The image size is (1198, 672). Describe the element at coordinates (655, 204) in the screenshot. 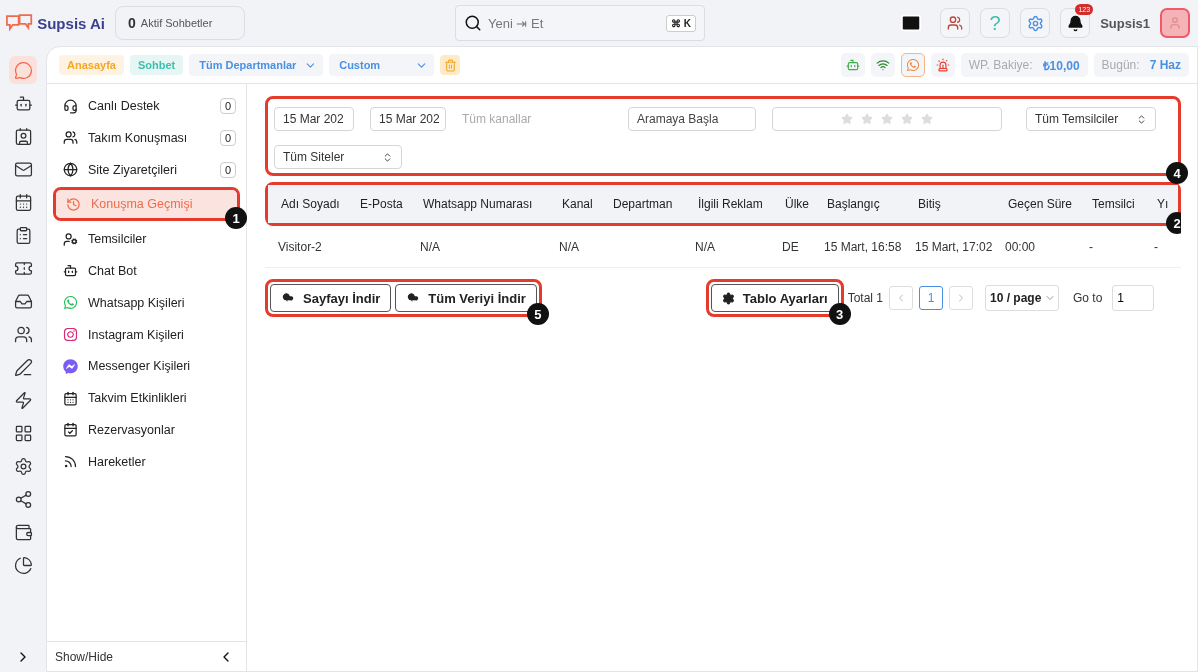

I see `column-header: Departman` at that location.